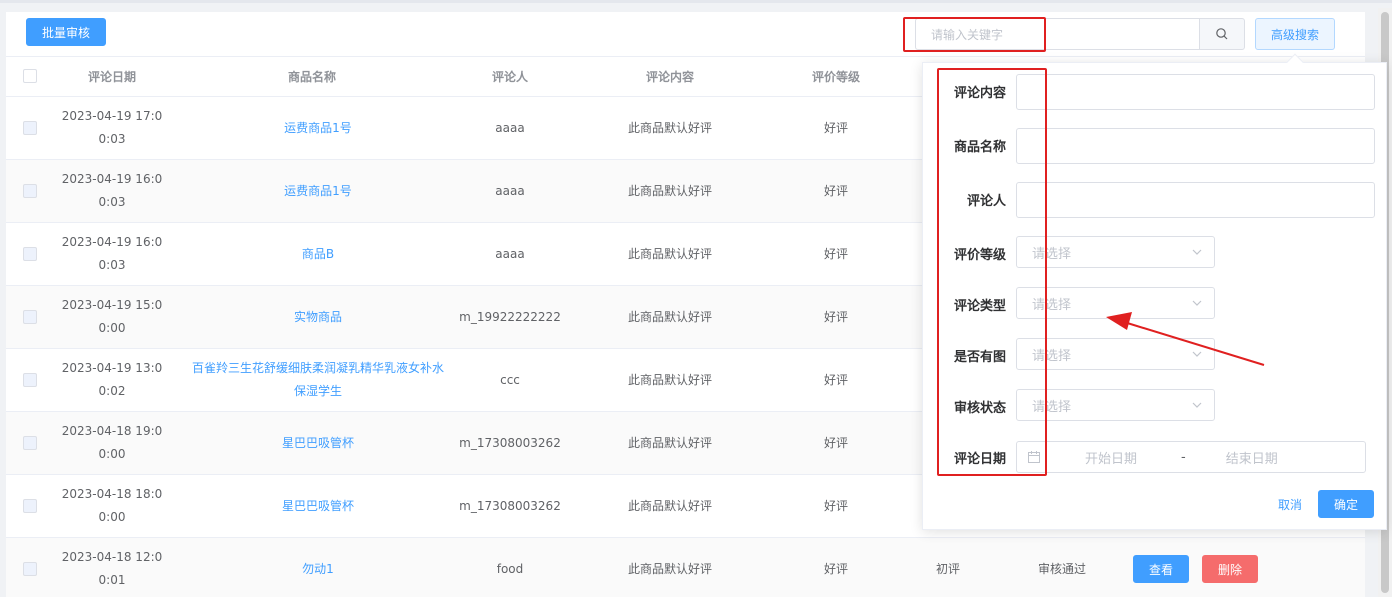 This screenshot has height=597, width=1392. I want to click on cell-review-date: 2023-04-18 18:0 0:00, so click(112, 506).